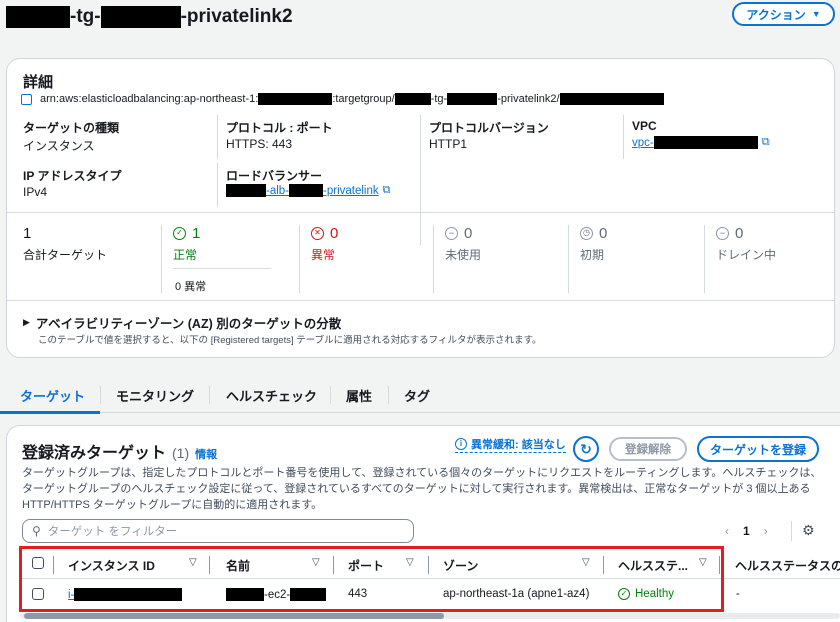 The height and width of the screenshot is (622, 840). I want to click on copy-icon, so click(26, 99).